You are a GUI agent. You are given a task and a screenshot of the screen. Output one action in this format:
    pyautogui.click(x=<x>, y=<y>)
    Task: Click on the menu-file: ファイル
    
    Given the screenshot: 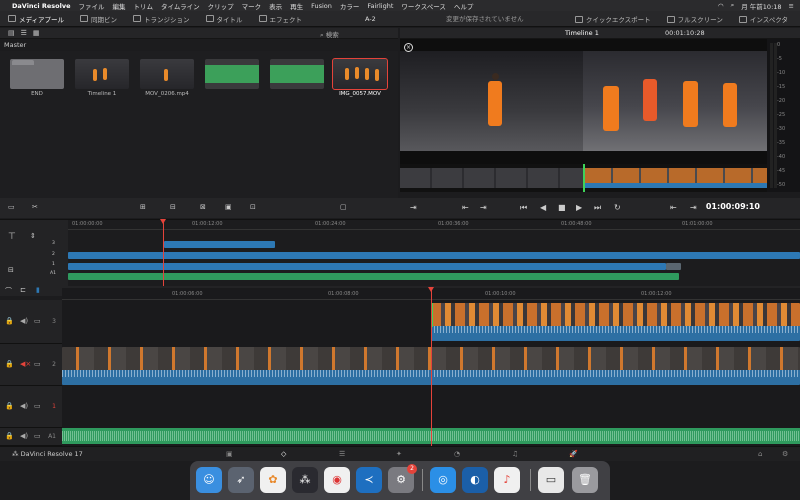 What is the action you would take?
    pyautogui.click(x=92, y=6)
    